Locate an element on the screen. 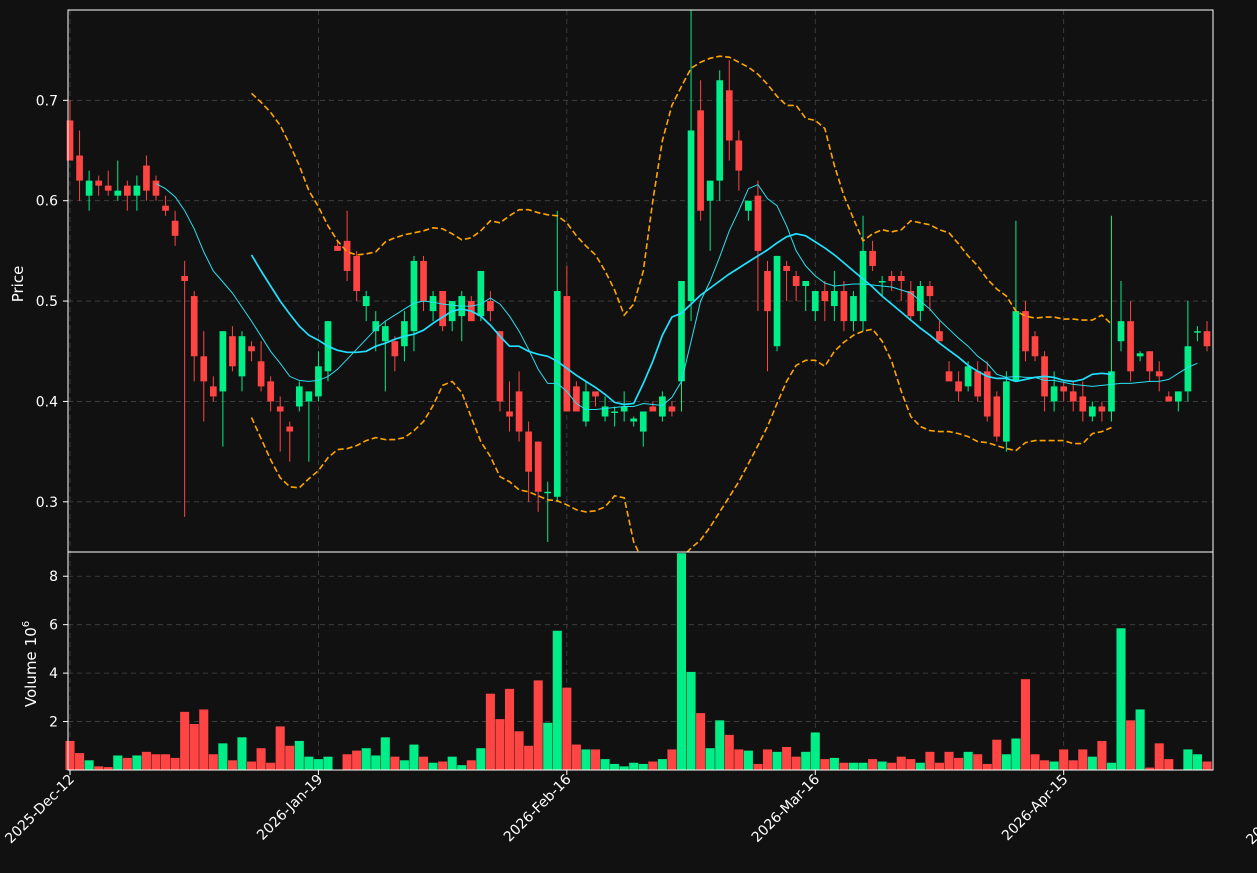 The height and width of the screenshot is (873, 1257). volume-axis-title: Volume106 is located at coordinates (30, 664).